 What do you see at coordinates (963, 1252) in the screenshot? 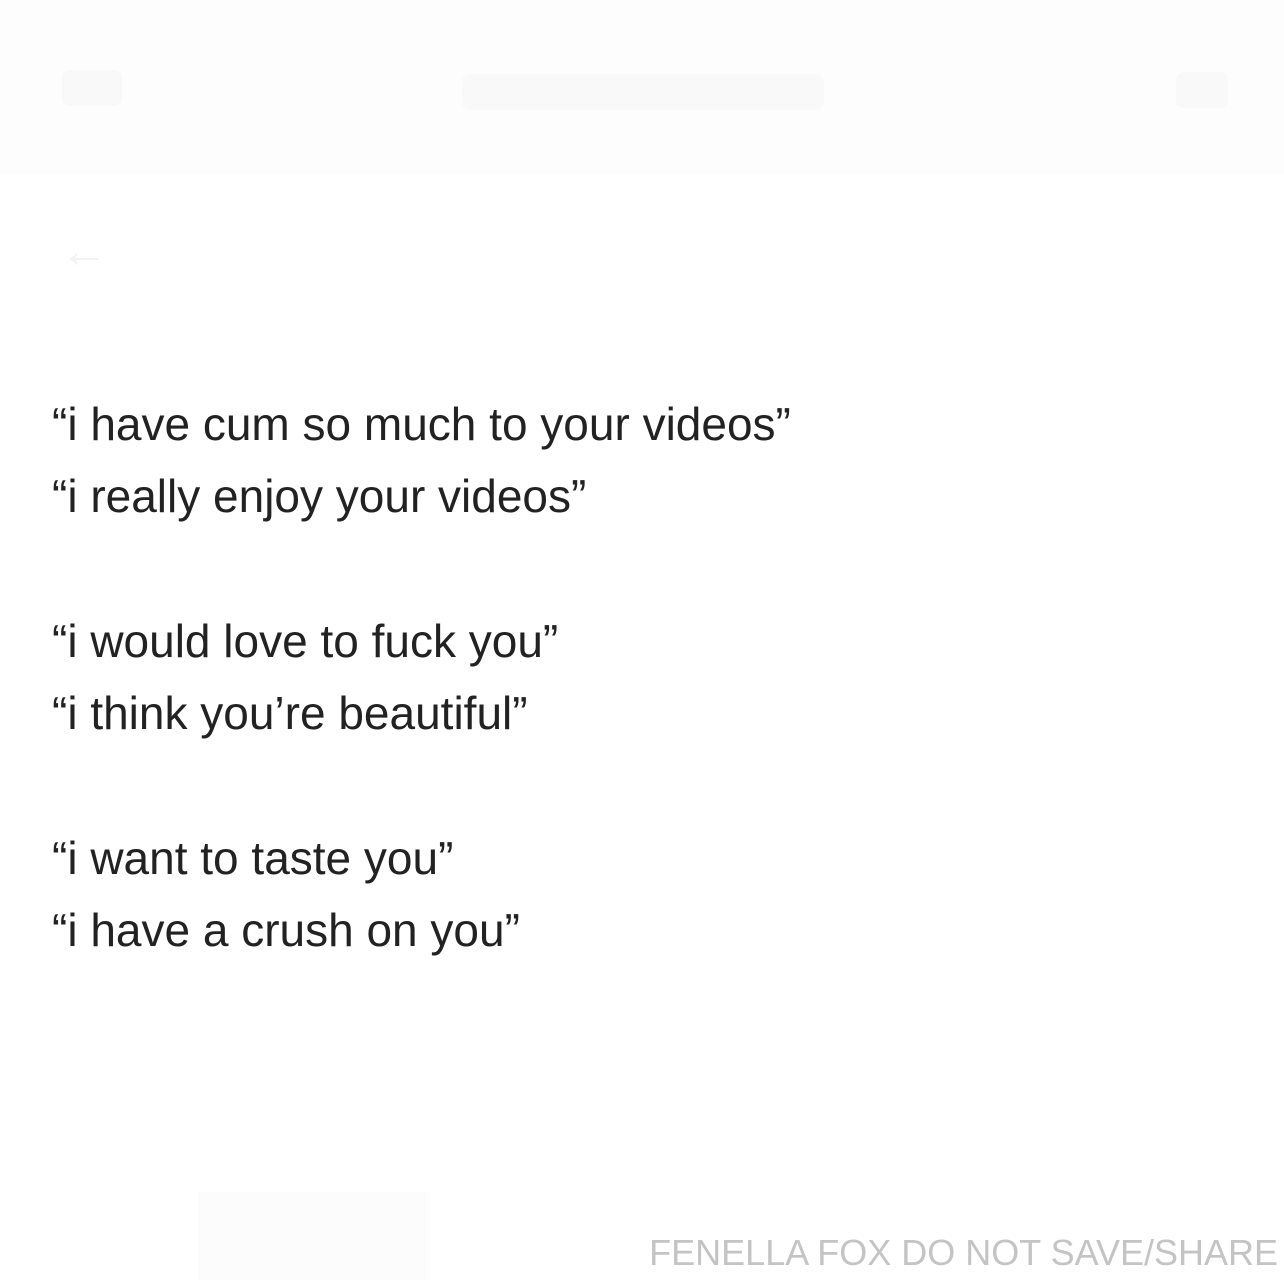
I see `watermark: FENELLA FOX DO NOT SAVE/SHARE` at bounding box center [963, 1252].